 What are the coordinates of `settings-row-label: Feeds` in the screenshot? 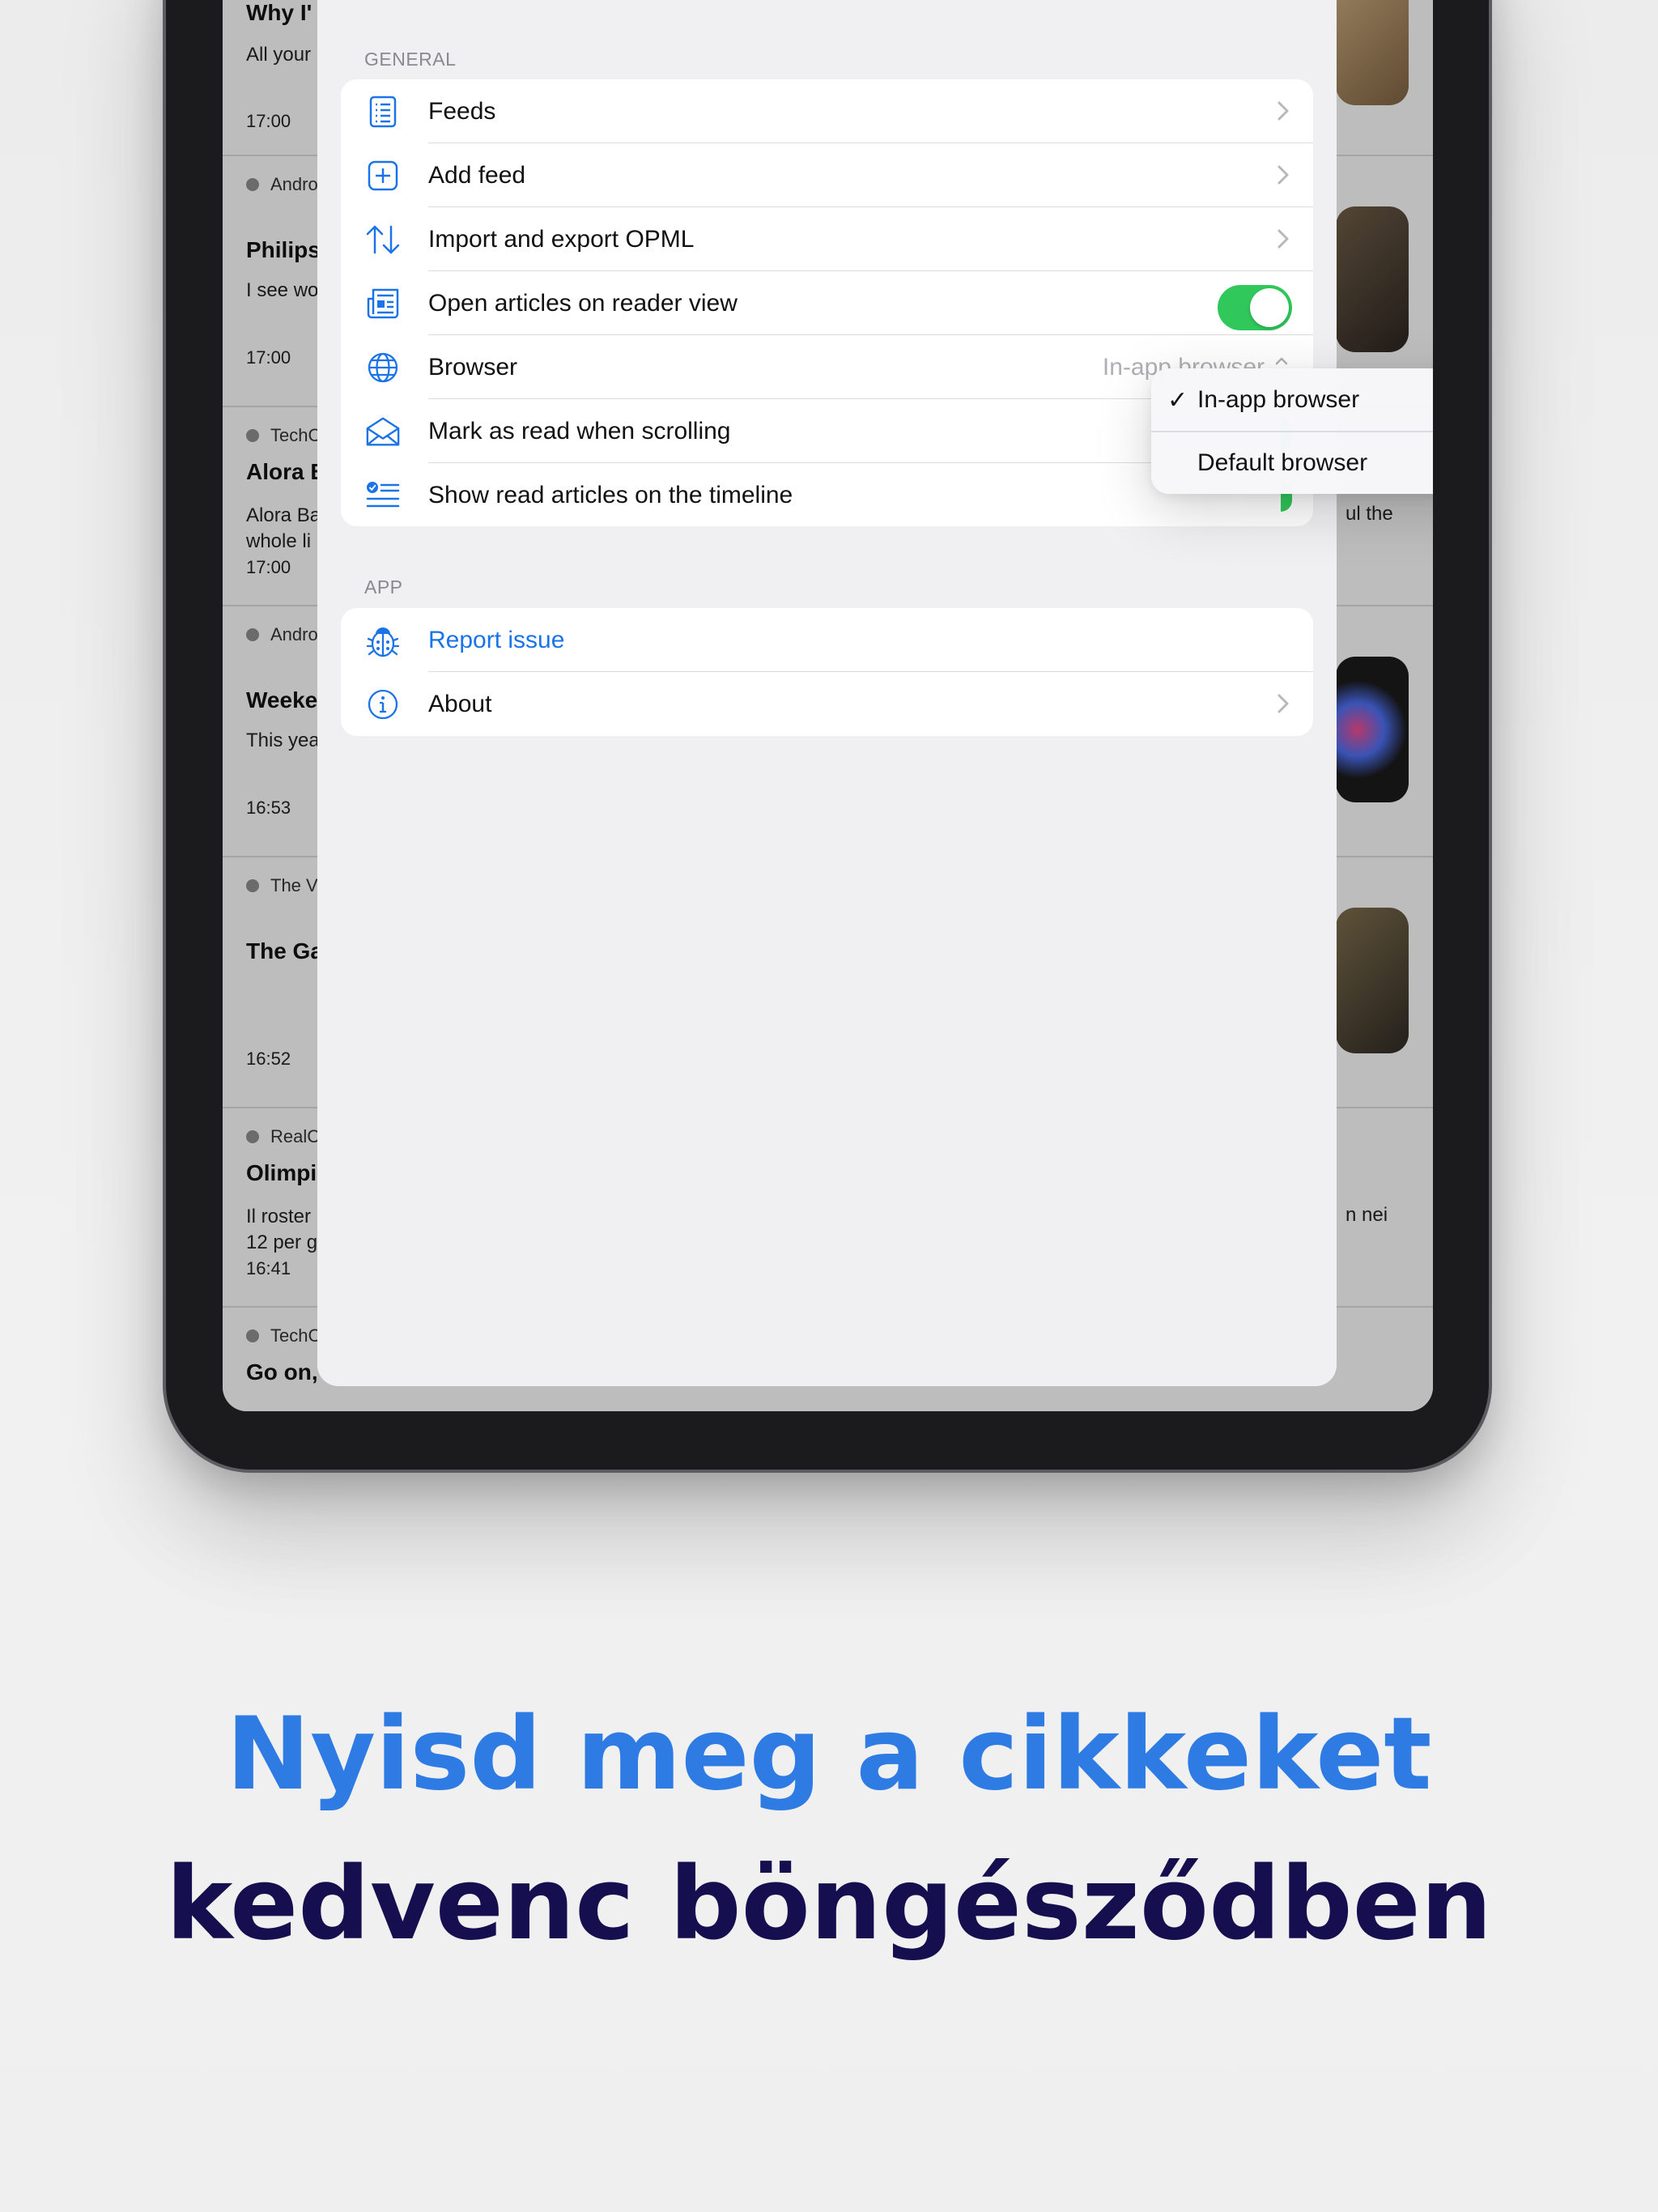 It's located at (462, 111).